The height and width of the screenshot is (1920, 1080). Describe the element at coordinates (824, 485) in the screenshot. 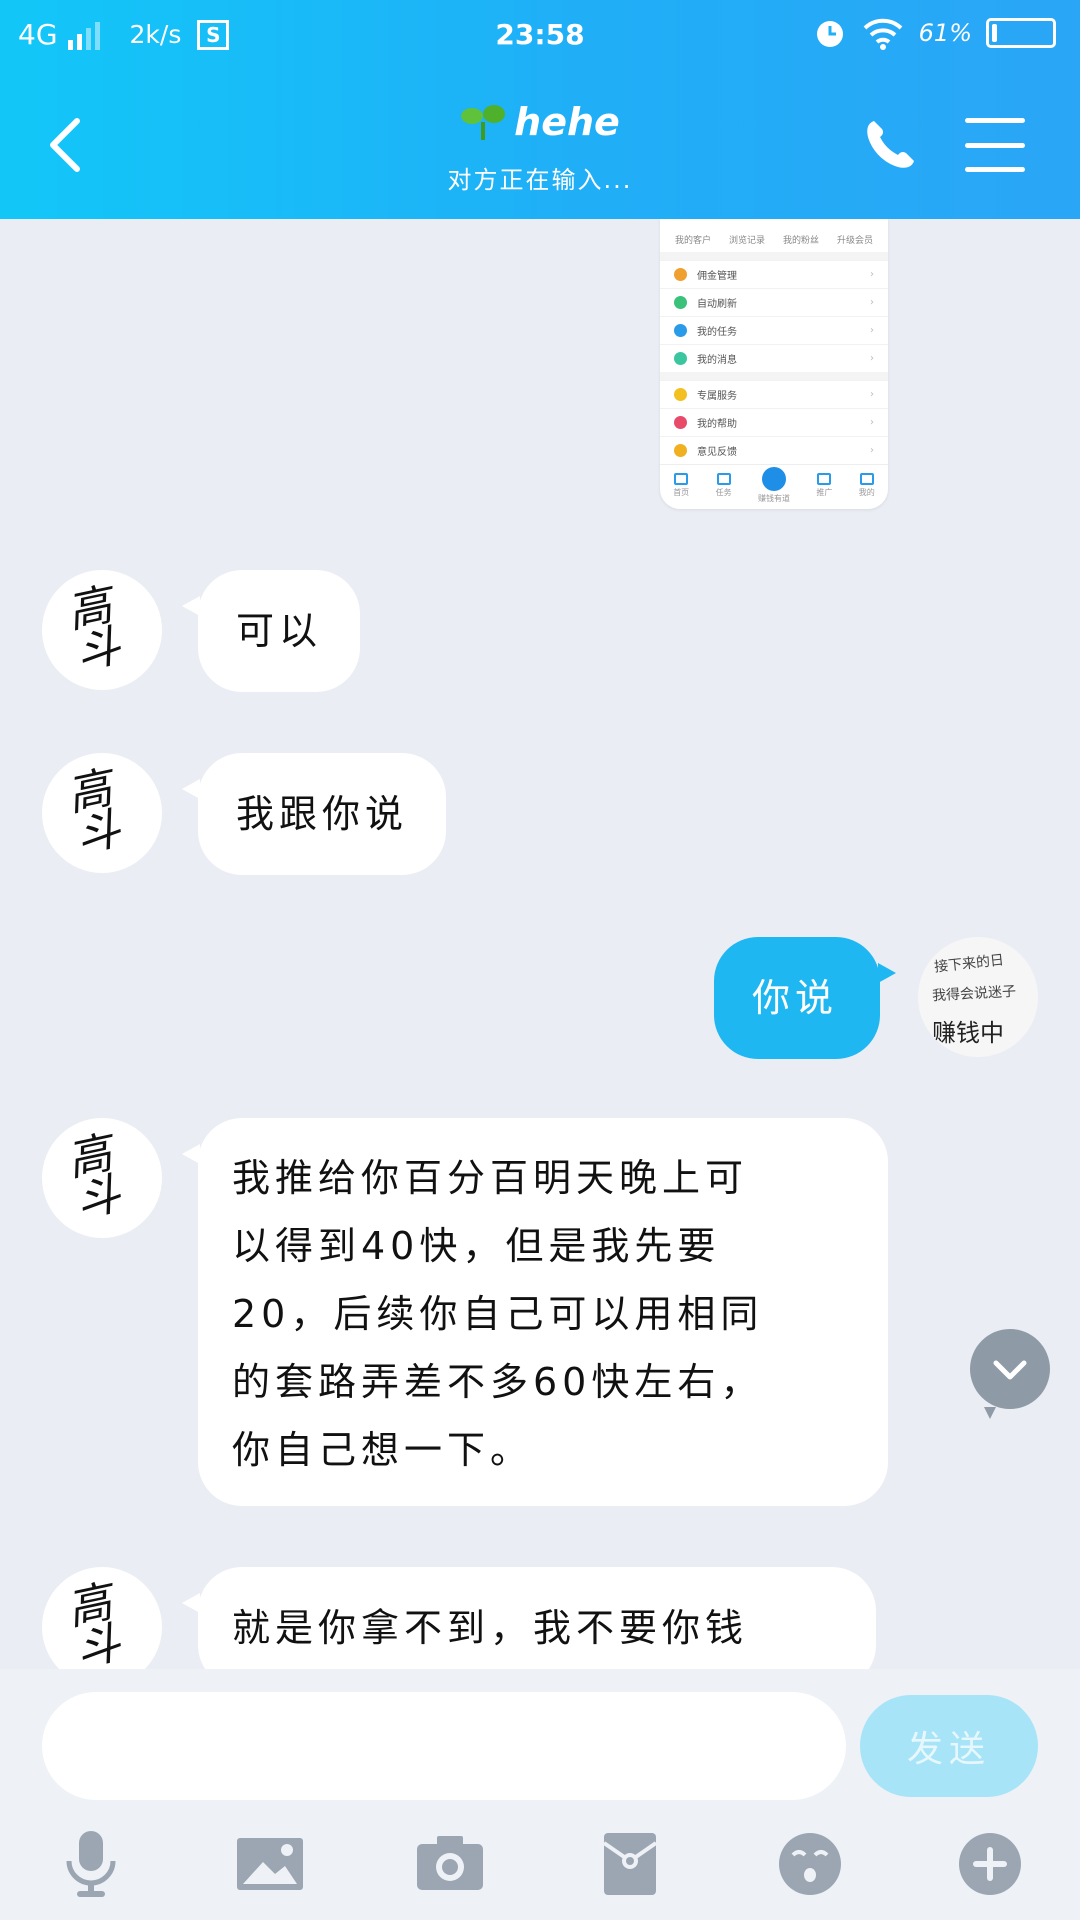

I see `card-tab: 推广` at that location.